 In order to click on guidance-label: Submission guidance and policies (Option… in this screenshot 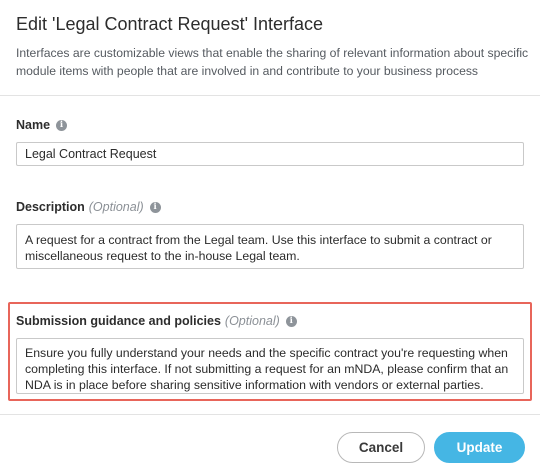, I will do `click(156, 321)`.